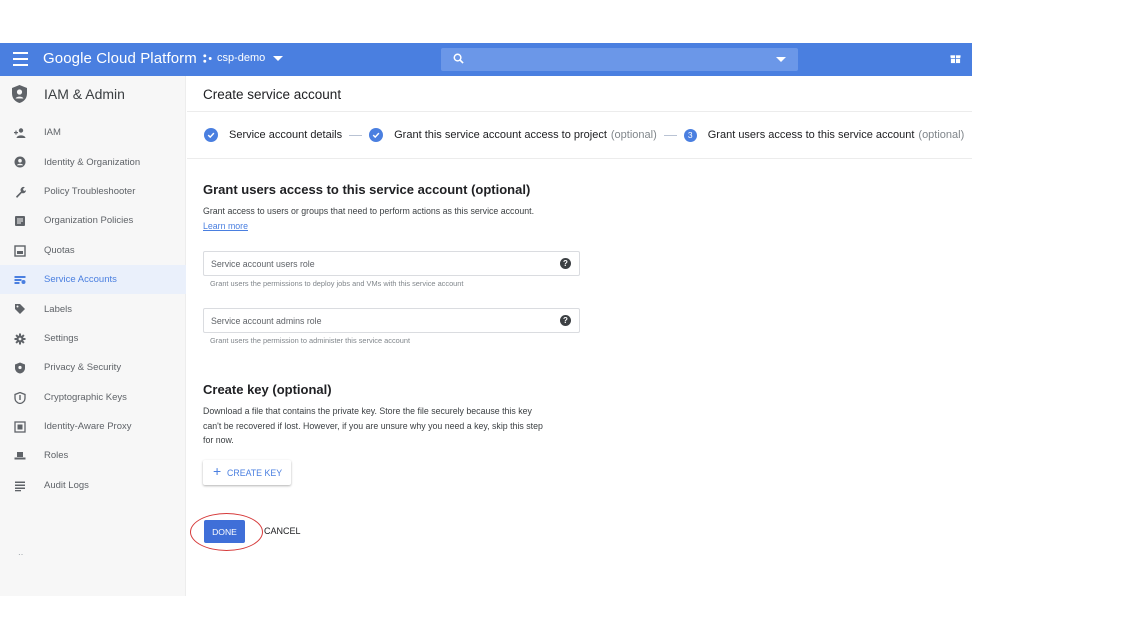  What do you see at coordinates (218, 440) in the screenshot?
I see `create-key-desc-line: for now.` at bounding box center [218, 440].